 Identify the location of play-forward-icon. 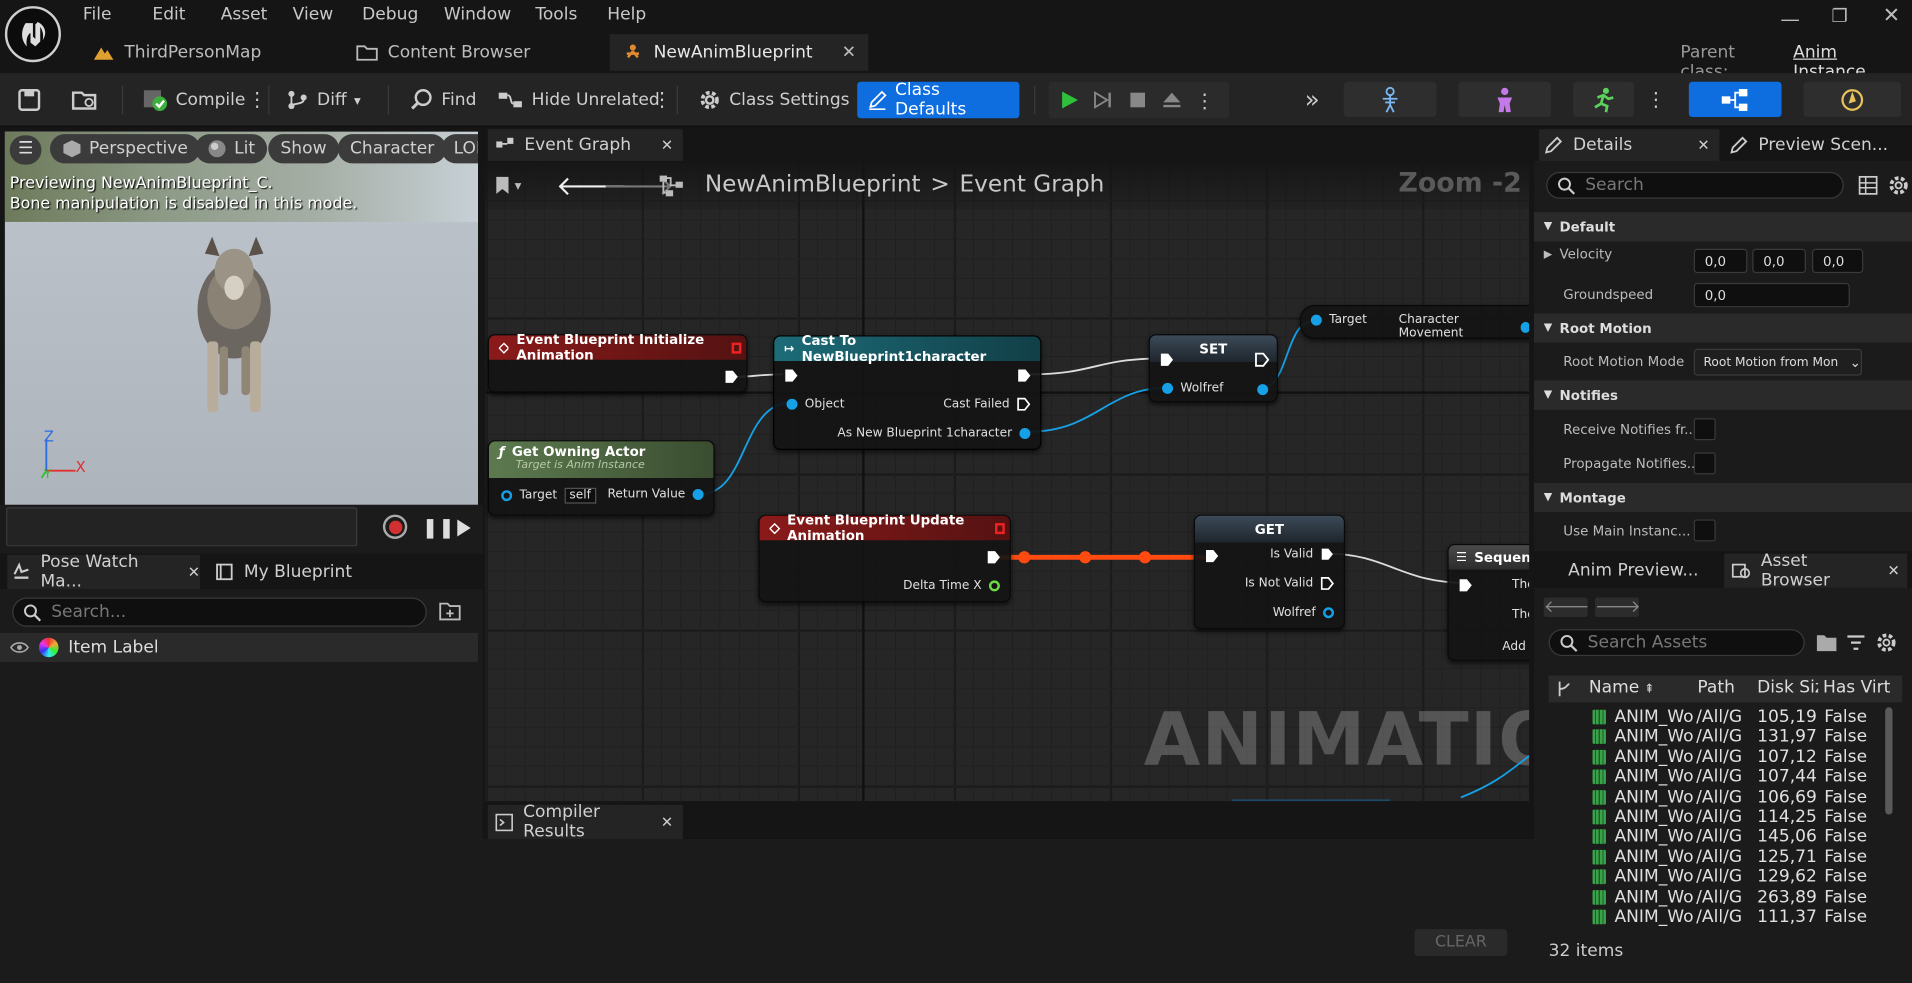
(464, 528).